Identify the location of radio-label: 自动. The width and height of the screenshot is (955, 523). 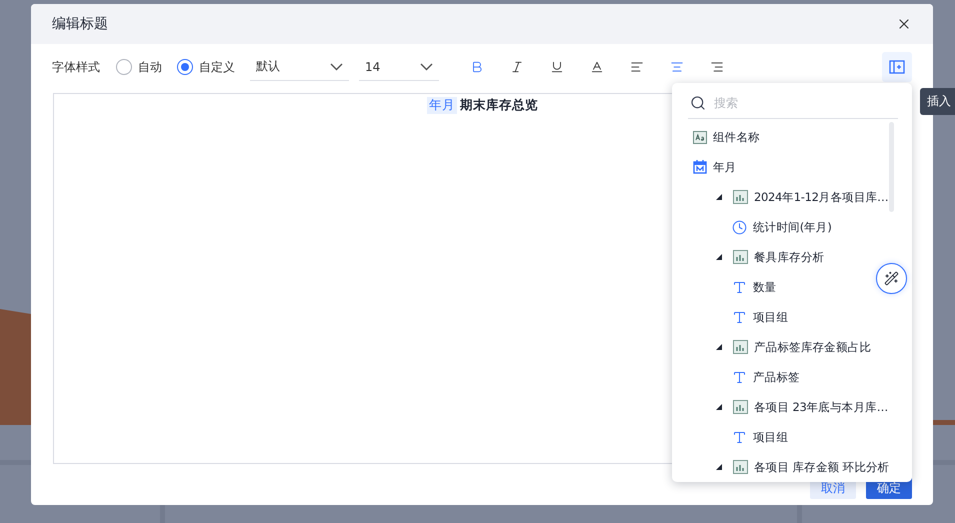
(150, 67).